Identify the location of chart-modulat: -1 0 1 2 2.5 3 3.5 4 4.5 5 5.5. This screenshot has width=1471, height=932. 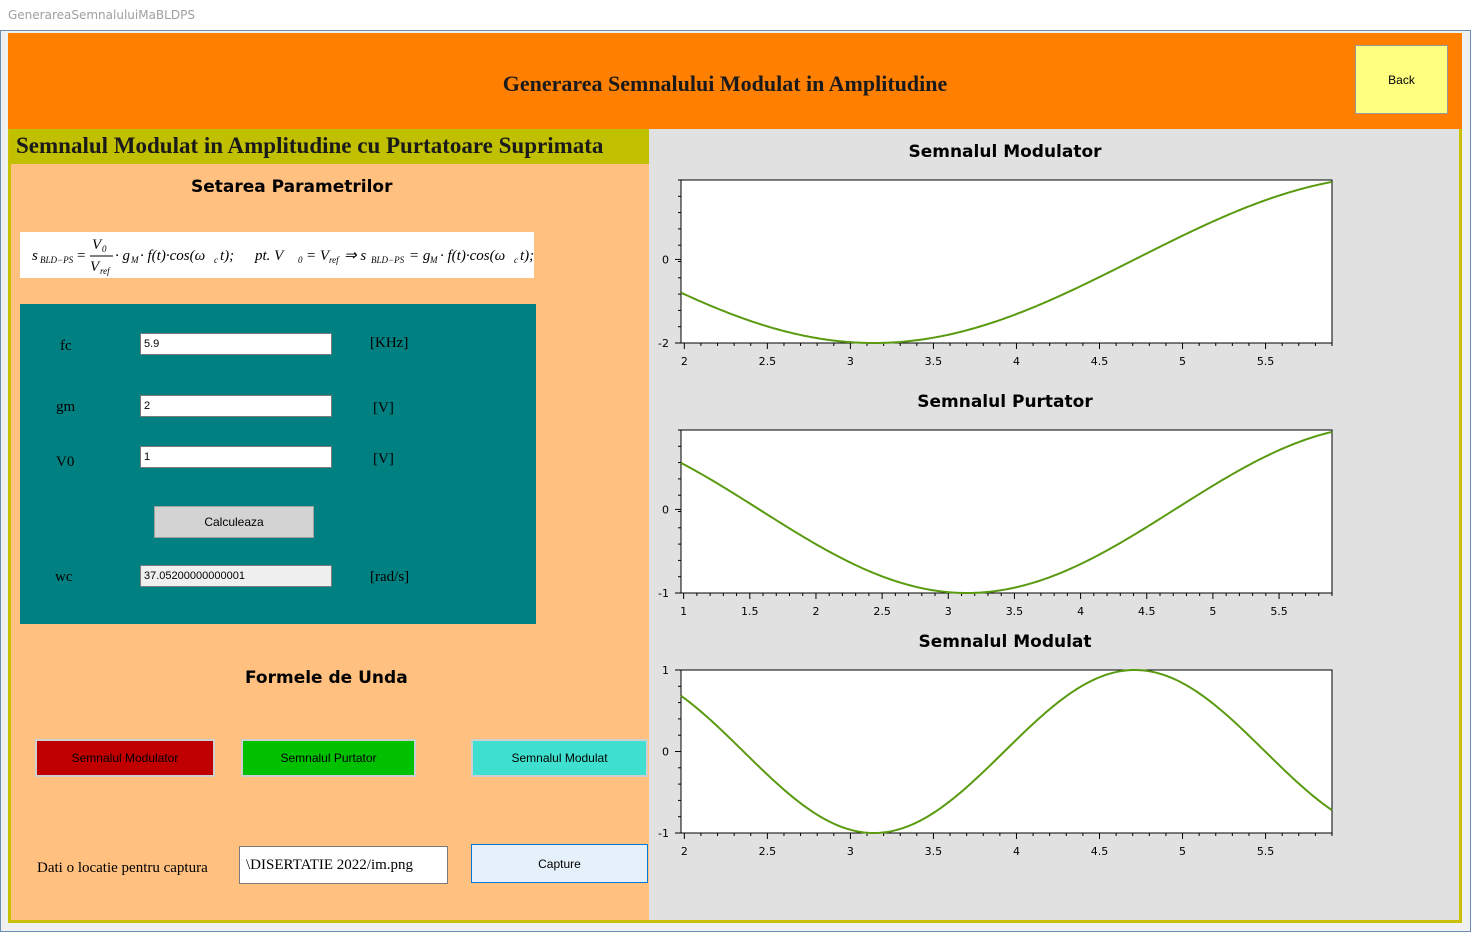
(995, 761).